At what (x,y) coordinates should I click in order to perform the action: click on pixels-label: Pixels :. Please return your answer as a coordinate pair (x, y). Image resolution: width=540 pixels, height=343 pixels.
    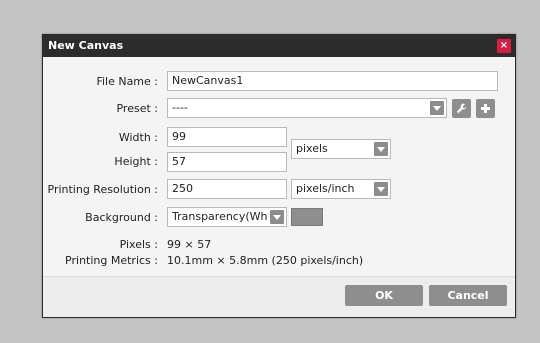
    Looking at the image, I should click on (138, 244).